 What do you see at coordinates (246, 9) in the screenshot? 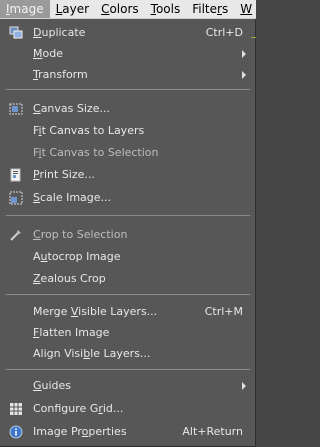
I see `menu-windows: W` at bounding box center [246, 9].